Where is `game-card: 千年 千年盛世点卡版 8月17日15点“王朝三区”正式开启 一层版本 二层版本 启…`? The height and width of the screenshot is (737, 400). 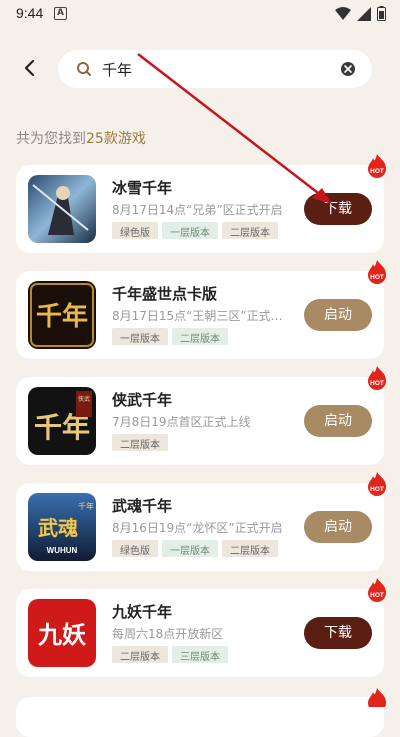
game-card: 千年 千年盛世点卡版 8月17日15点“王朝三区”正式开启 一层版本 二层版本 启… is located at coordinates (201, 309).